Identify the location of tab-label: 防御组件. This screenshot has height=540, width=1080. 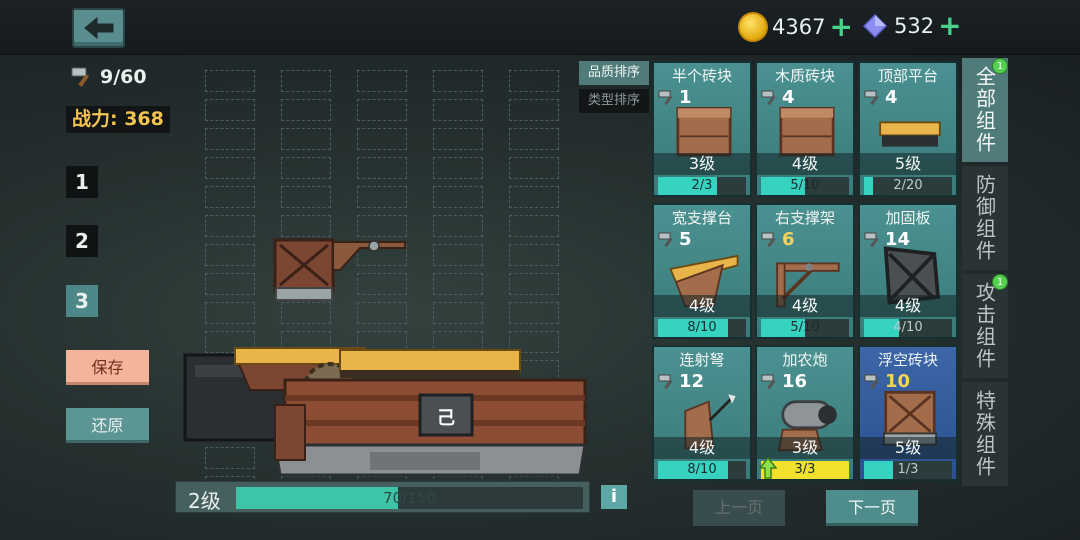
(984, 218).